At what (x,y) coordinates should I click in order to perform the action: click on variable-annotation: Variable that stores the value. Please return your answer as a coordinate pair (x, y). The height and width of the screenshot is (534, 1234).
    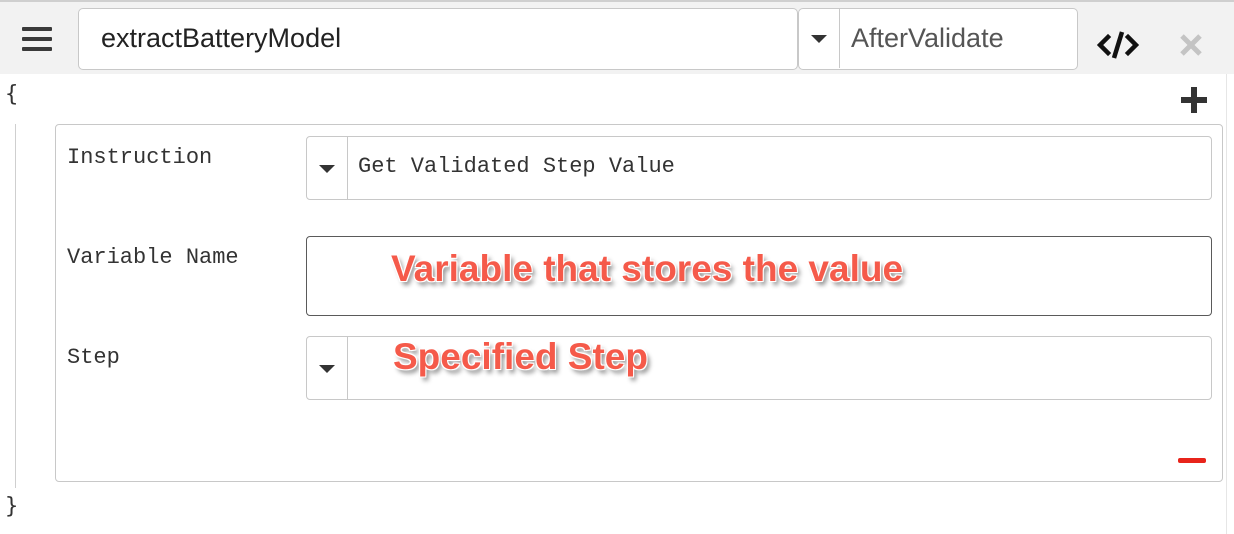
    Looking at the image, I should click on (647, 268).